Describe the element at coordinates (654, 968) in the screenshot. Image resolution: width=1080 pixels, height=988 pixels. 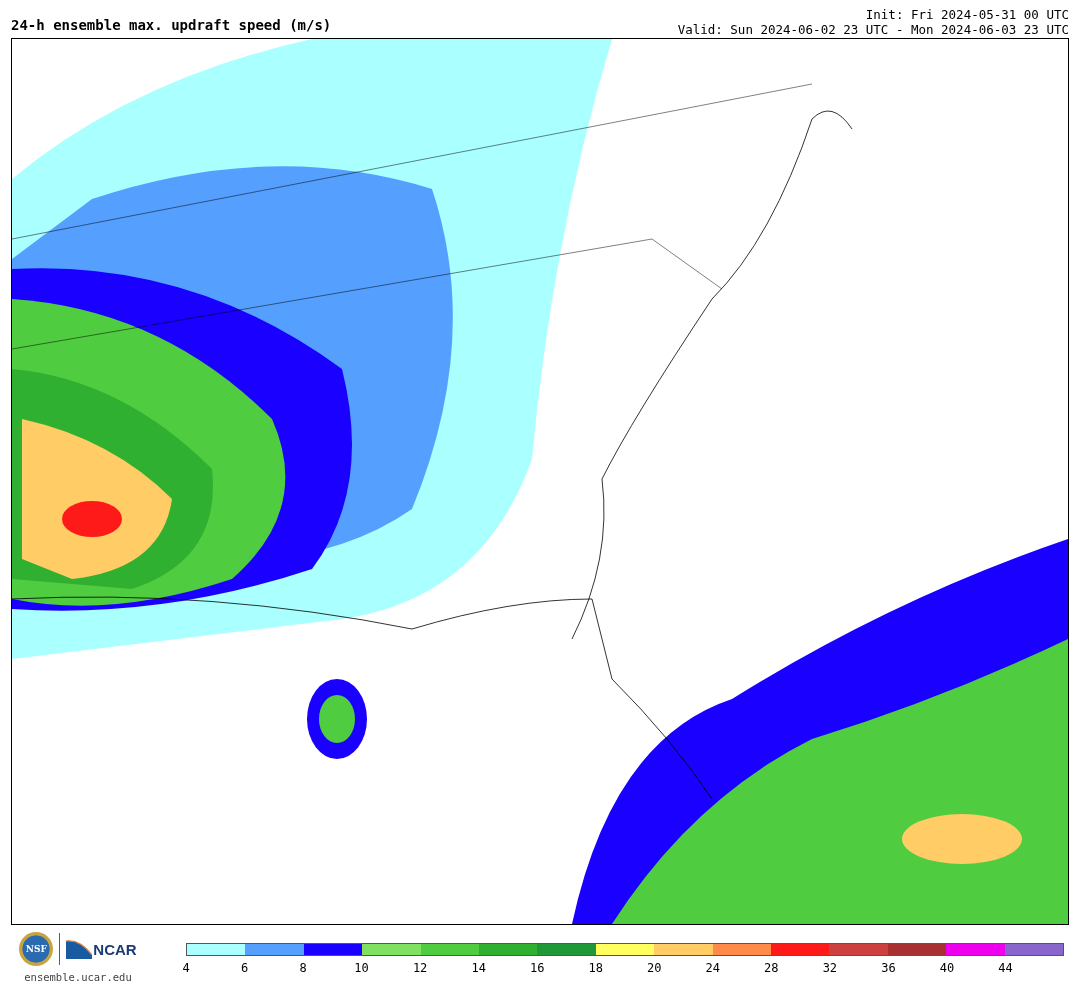
I see `tick-label: 20` at that location.